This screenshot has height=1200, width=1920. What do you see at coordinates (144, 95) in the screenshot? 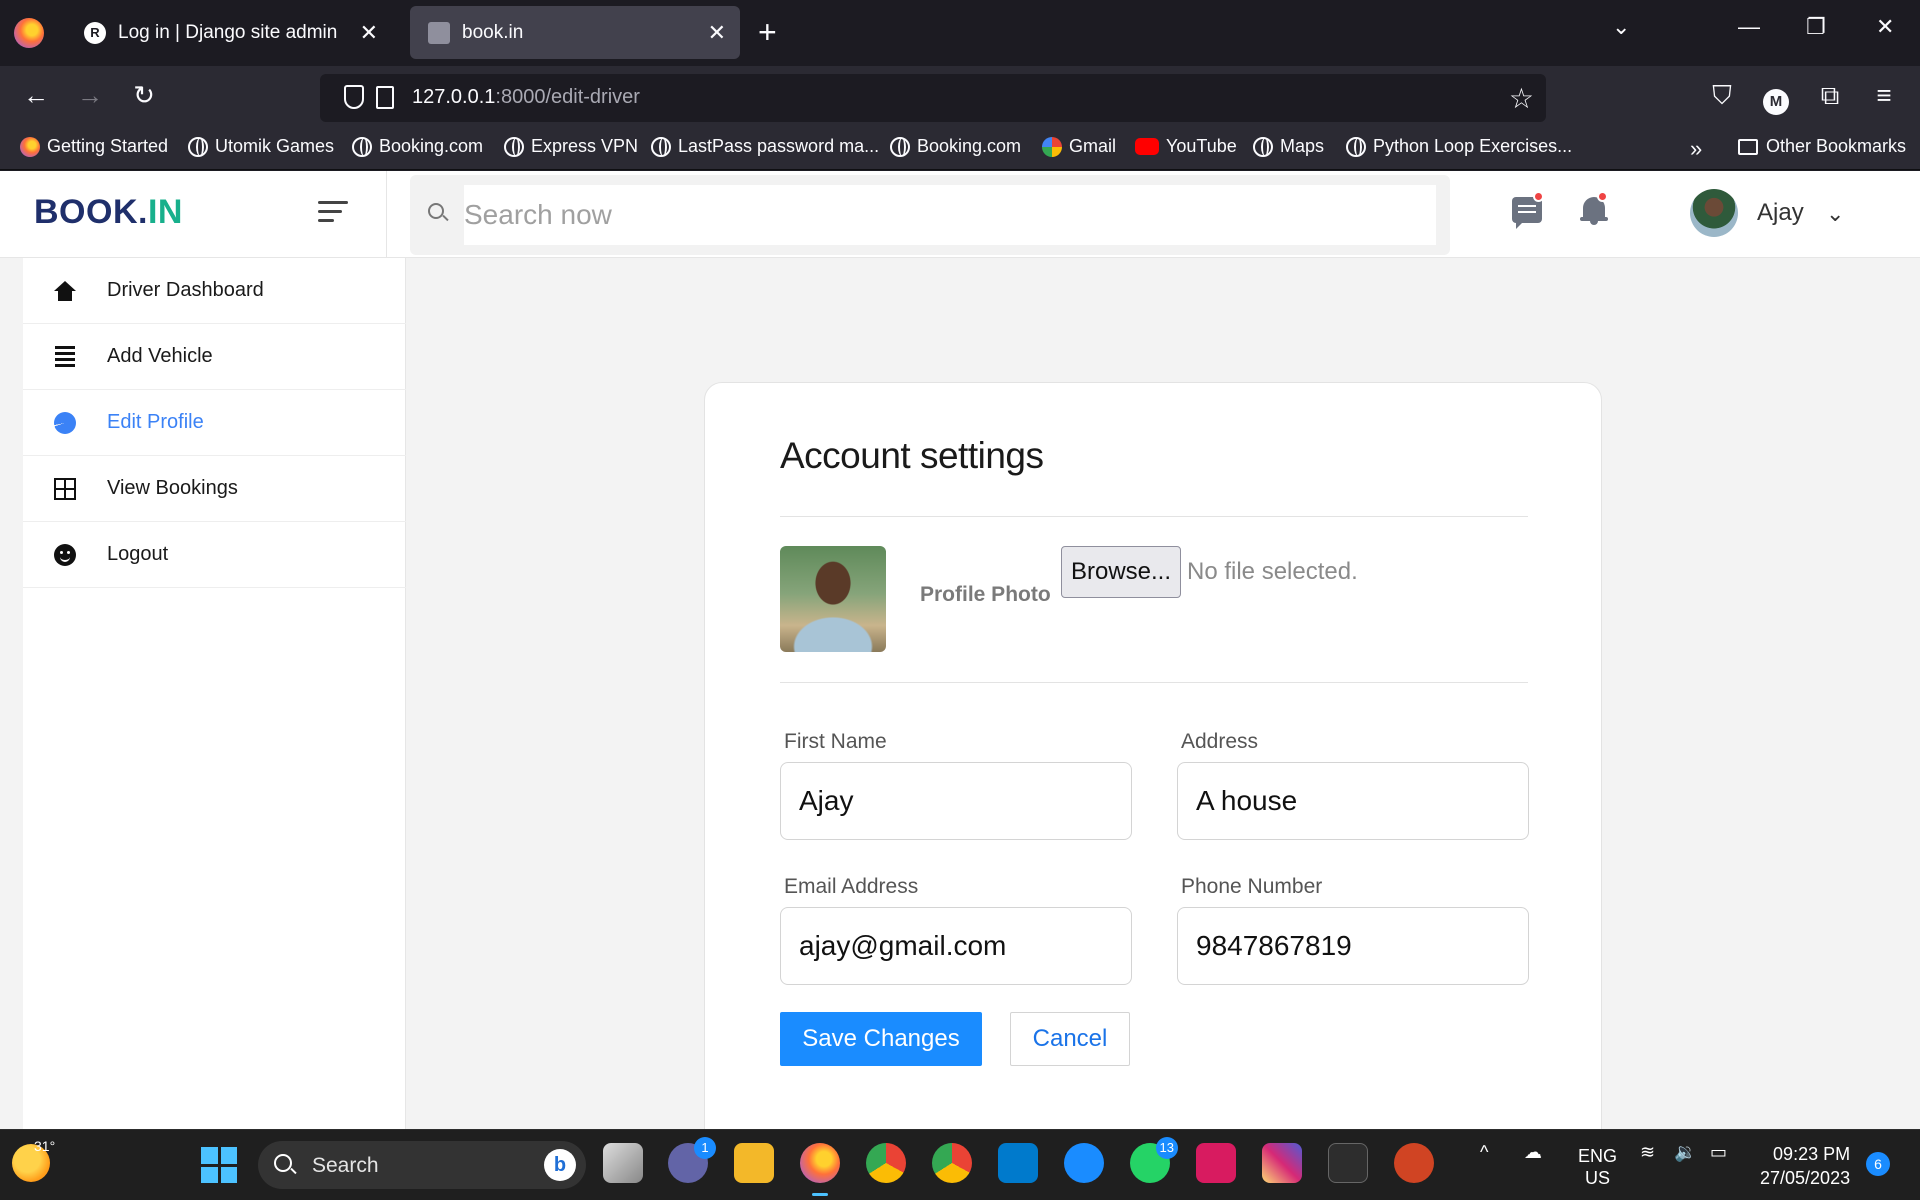
I see `reload-icon: ↻` at bounding box center [144, 95].